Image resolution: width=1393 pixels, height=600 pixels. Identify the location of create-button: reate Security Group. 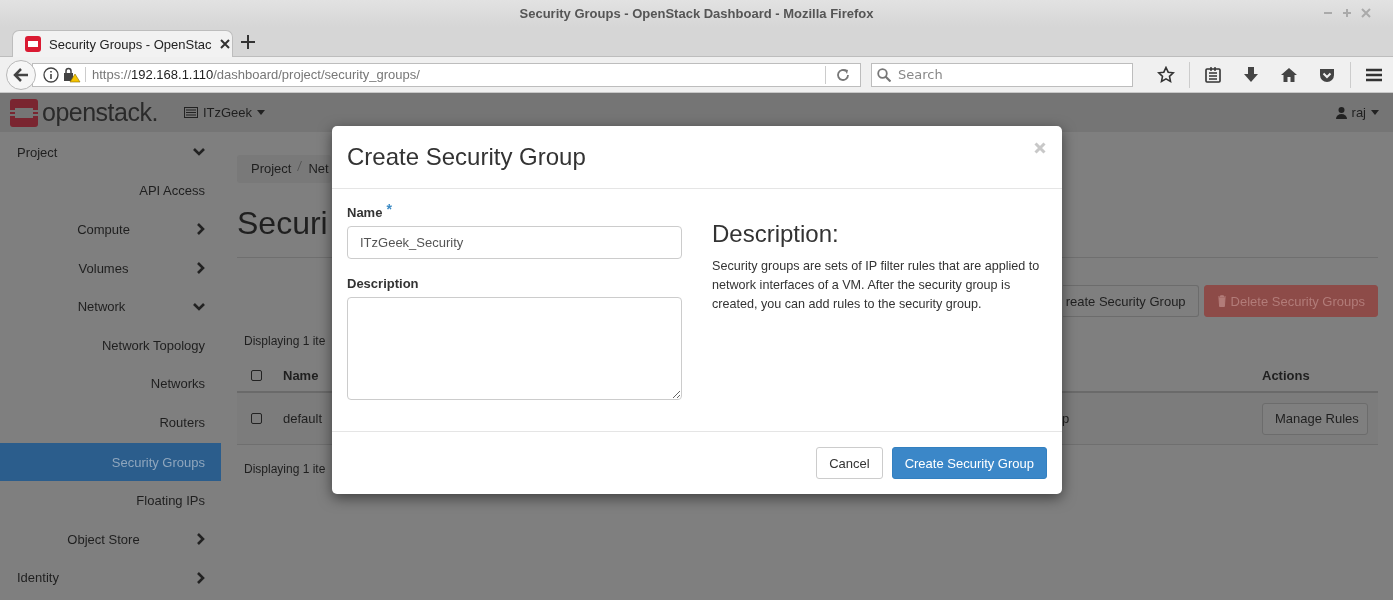
(1130, 301).